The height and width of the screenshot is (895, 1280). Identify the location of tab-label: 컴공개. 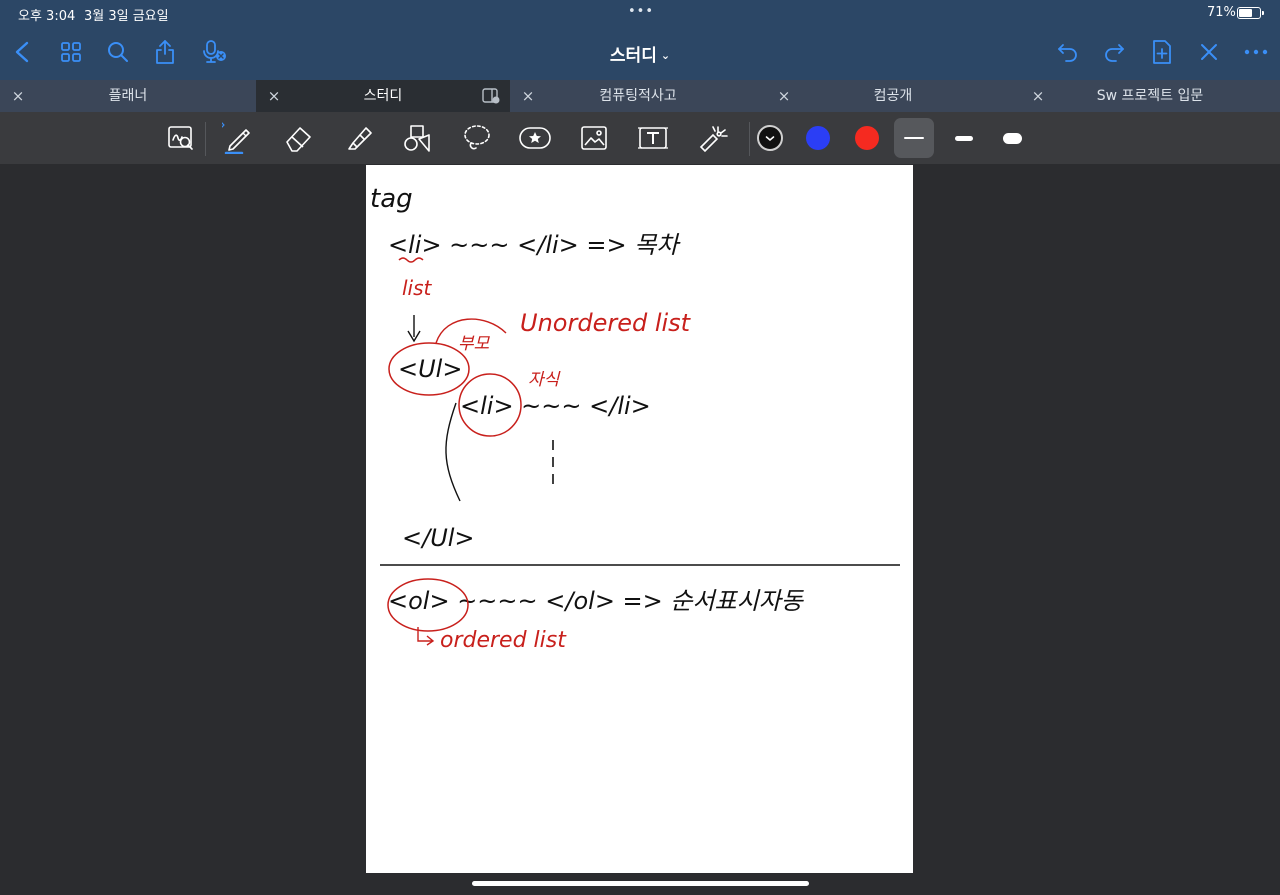
(893, 96).